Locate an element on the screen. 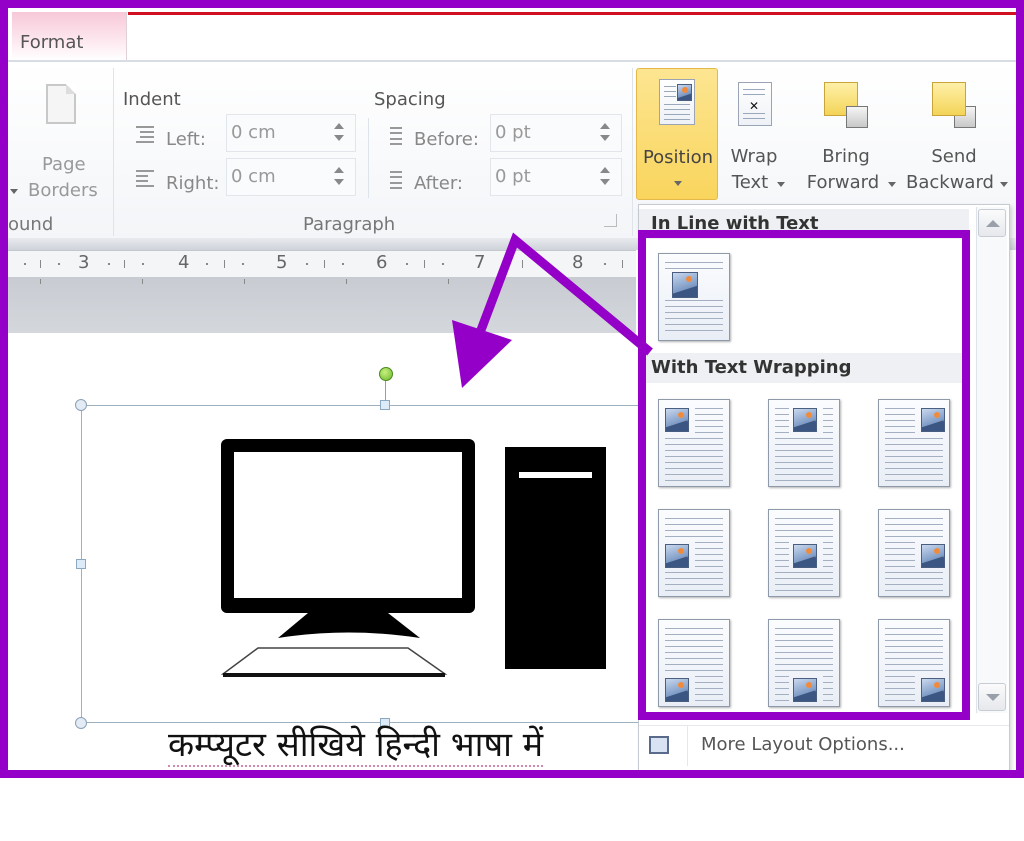 Image resolution: width=1024 pixels, height=841 pixels. layout-options-icon is located at coordinates (659, 745).